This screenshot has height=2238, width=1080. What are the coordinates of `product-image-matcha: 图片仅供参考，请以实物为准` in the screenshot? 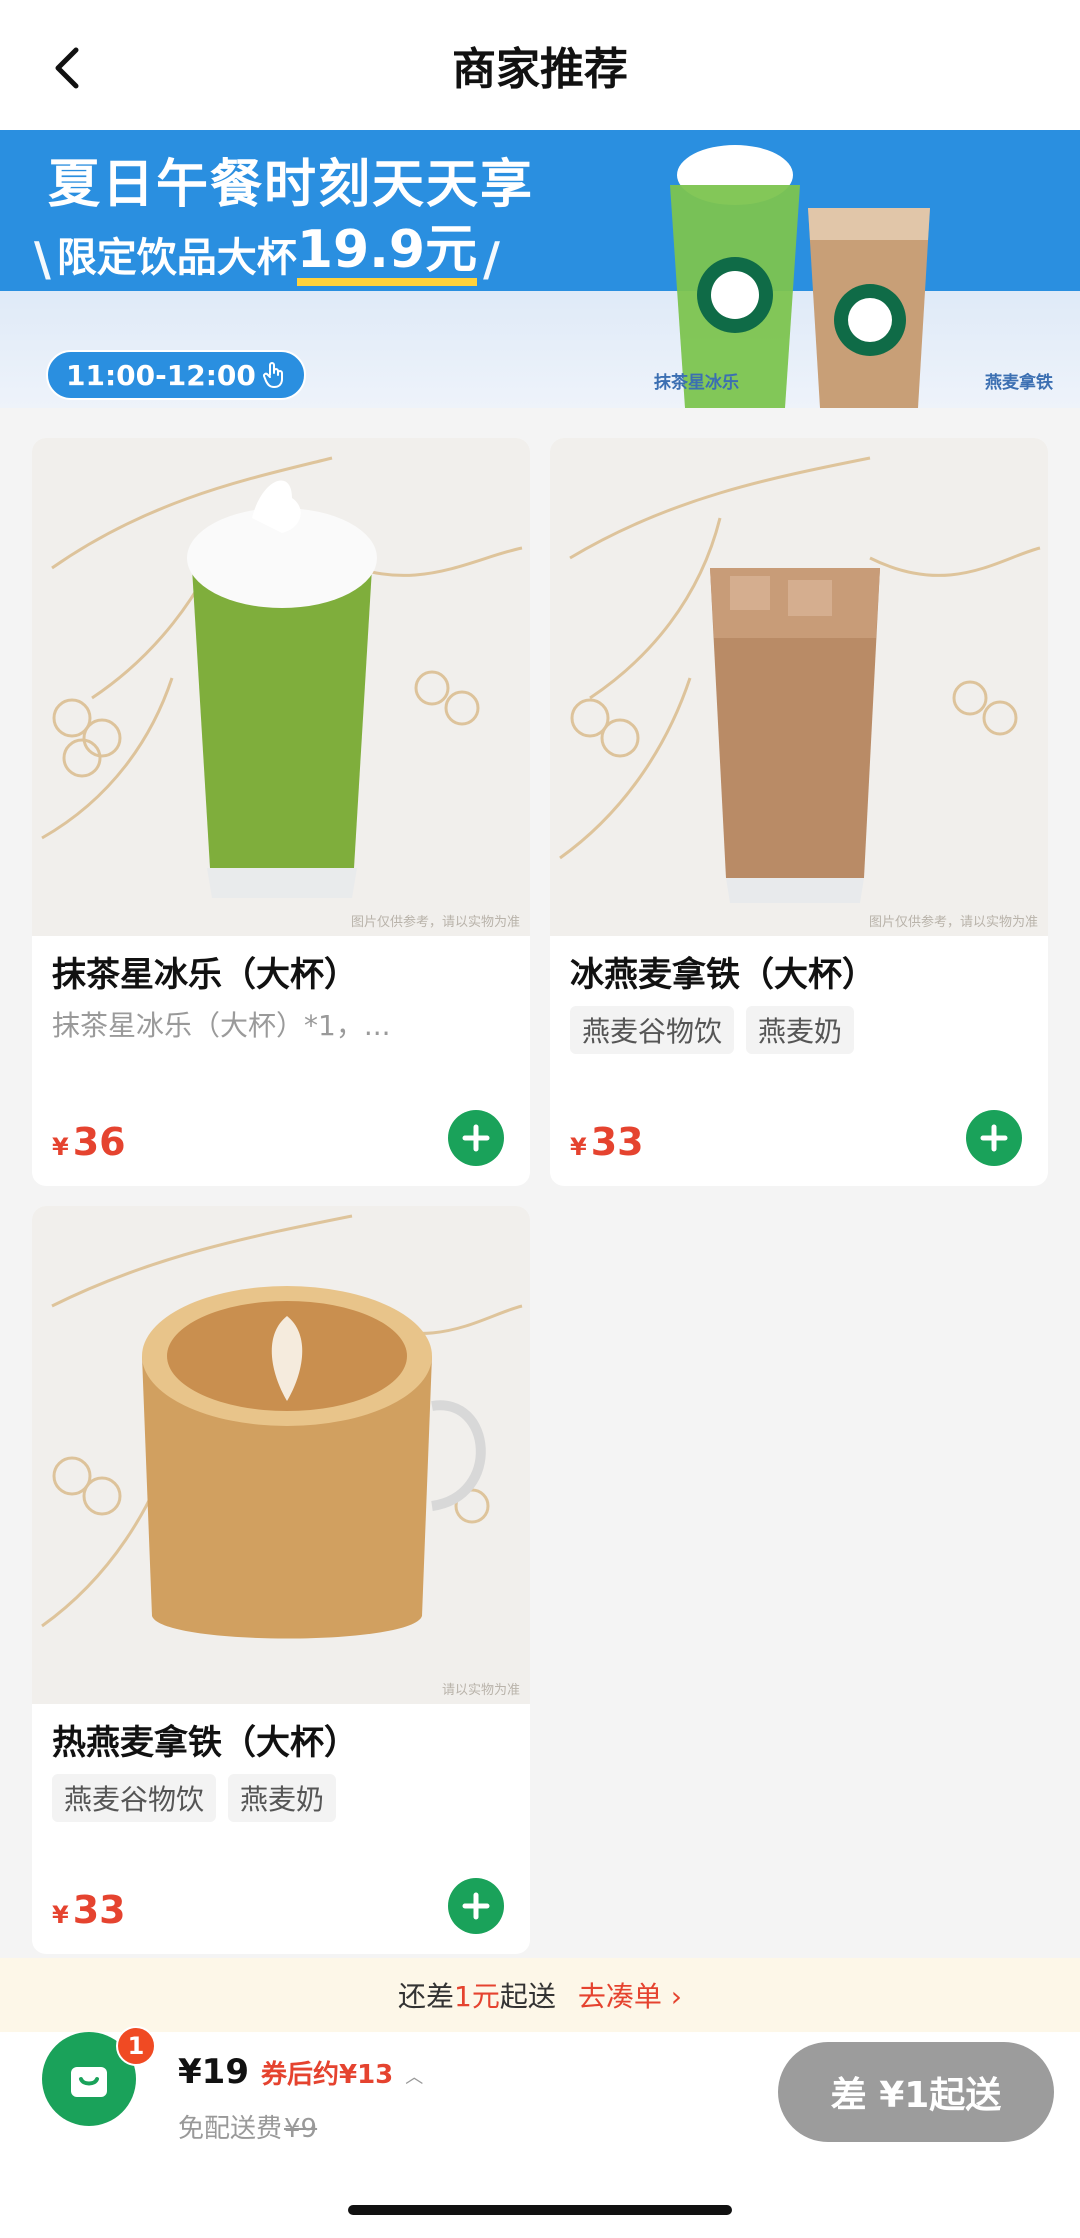 It's located at (281, 687).